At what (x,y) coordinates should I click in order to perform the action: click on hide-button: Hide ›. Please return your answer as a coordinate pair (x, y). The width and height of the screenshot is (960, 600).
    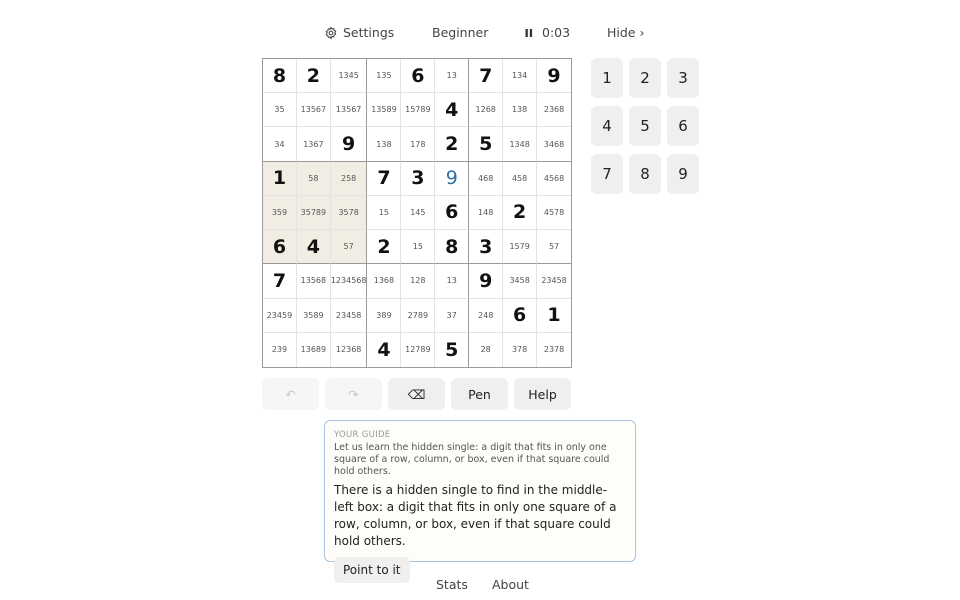
    Looking at the image, I should click on (625, 33).